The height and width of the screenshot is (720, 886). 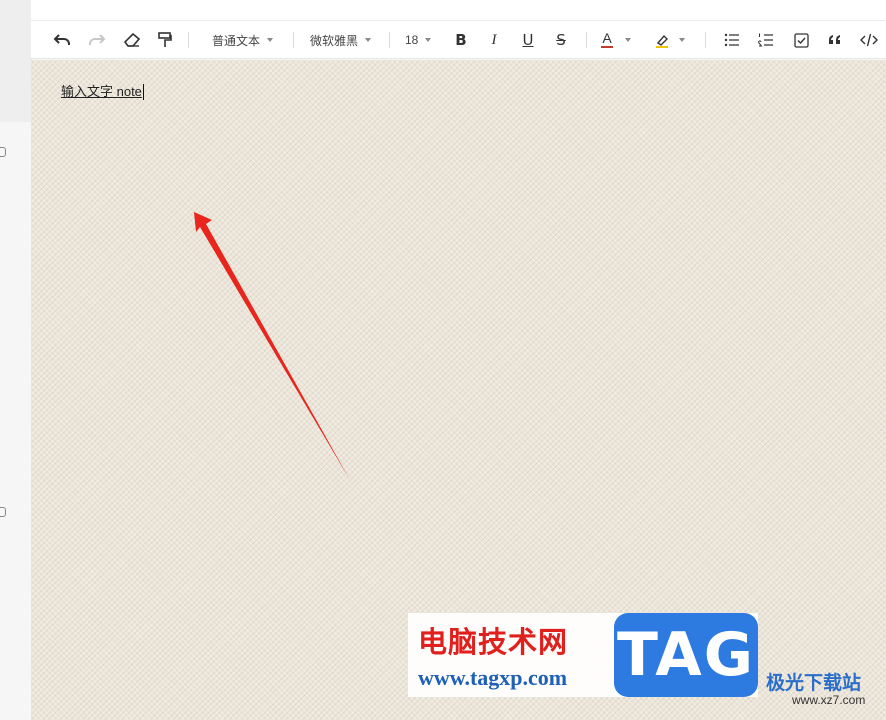 I want to click on arrow-shape, so click(x=272, y=346).